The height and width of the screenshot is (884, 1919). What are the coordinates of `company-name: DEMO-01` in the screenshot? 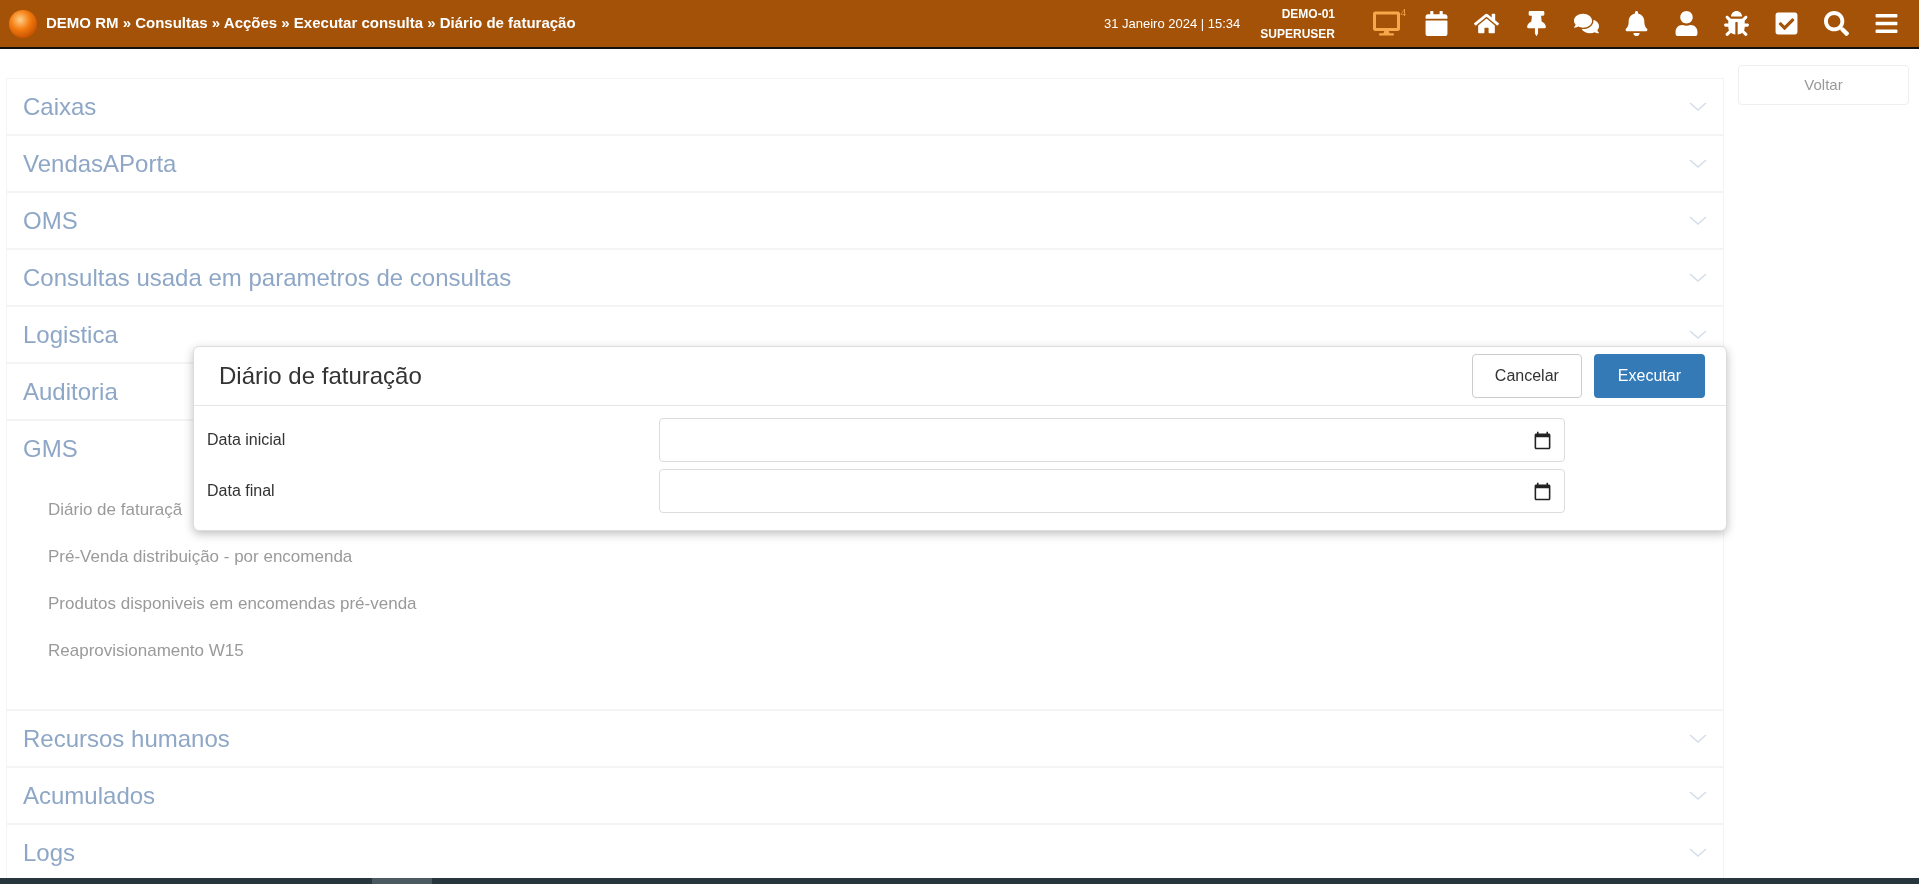 It's located at (1308, 14).